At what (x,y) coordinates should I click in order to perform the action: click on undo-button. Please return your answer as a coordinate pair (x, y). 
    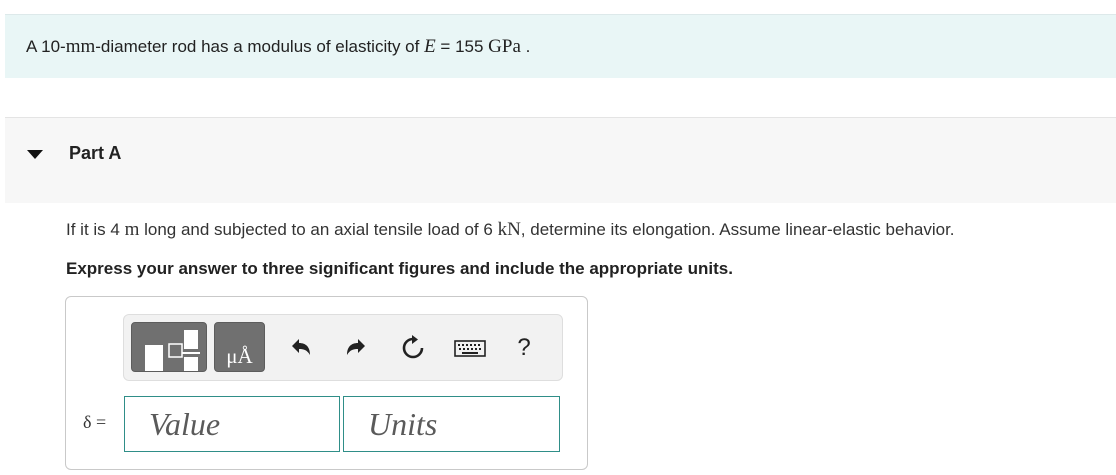
    Looking at the image, I should click on (301, 348).